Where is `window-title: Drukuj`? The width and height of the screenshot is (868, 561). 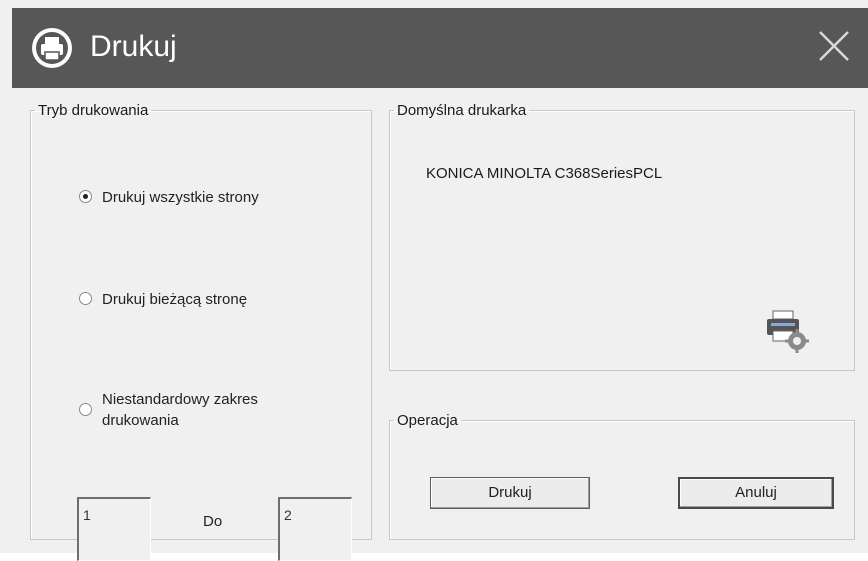 window-title: Drukuj is located at coordinates (133, 46).